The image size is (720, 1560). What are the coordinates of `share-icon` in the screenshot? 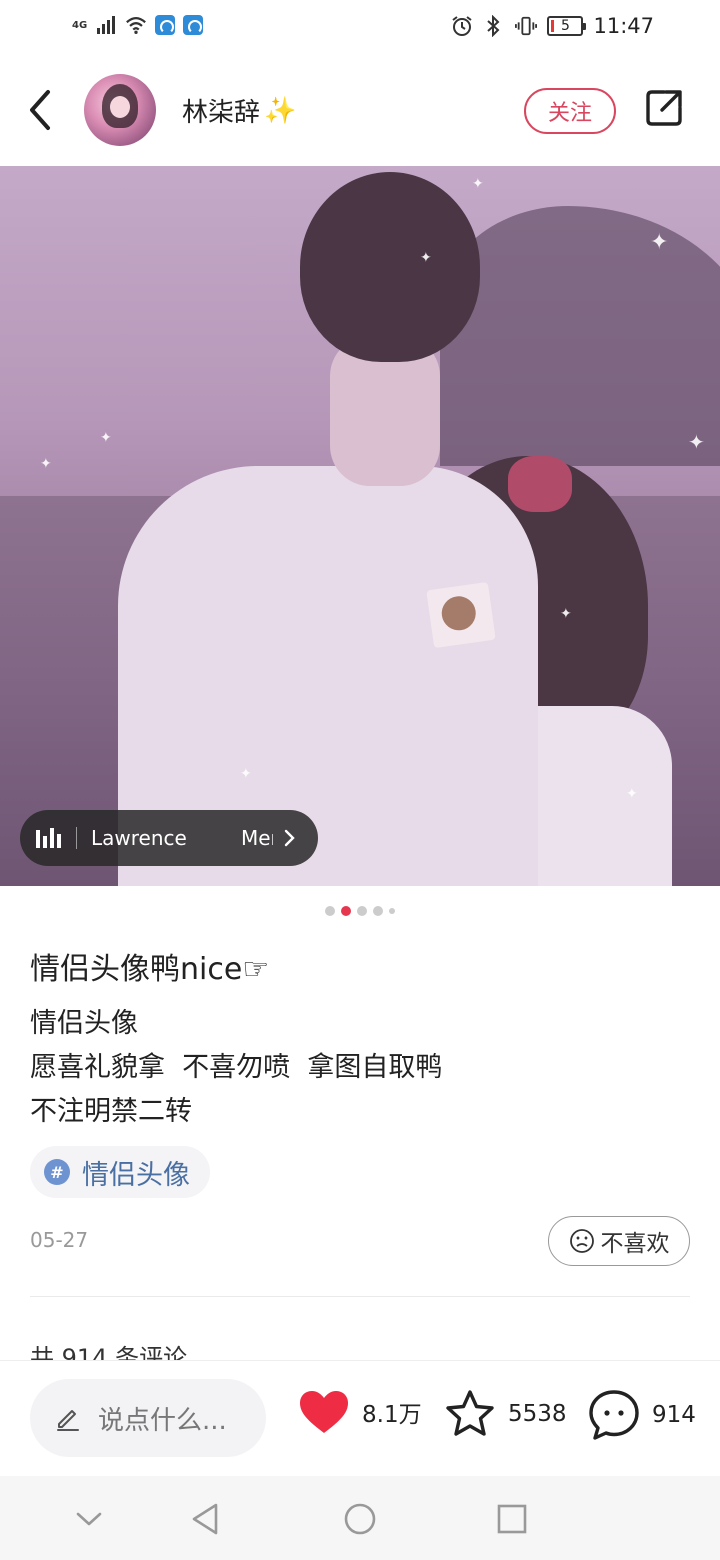 It's located at (664, 108).